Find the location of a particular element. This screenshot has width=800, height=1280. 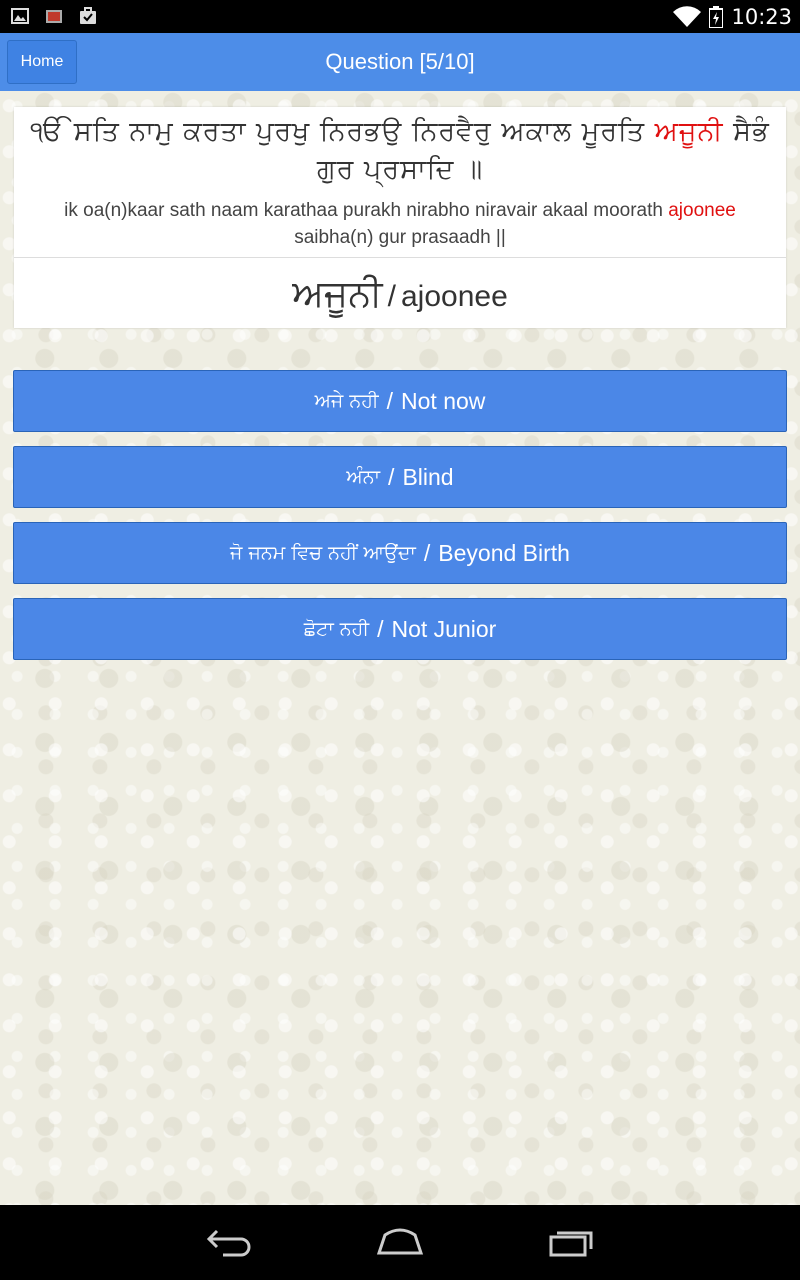

back-icon is located at coordinates (229, 1242).